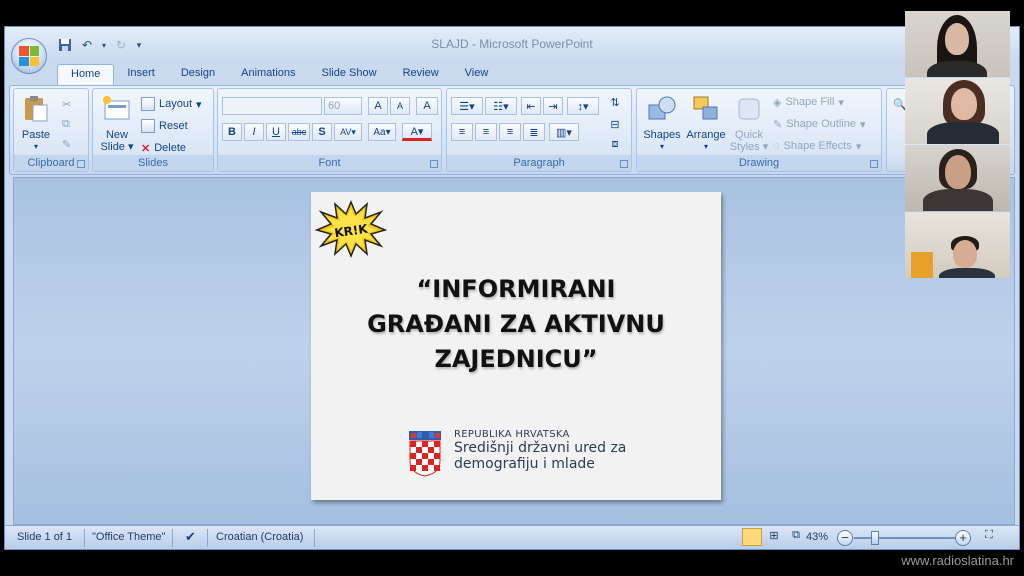 The width and height of the screenshot is (1024, 576). Describe the element at coordinates (65, 45) in the screenshot. I see `save-icon` at that location.